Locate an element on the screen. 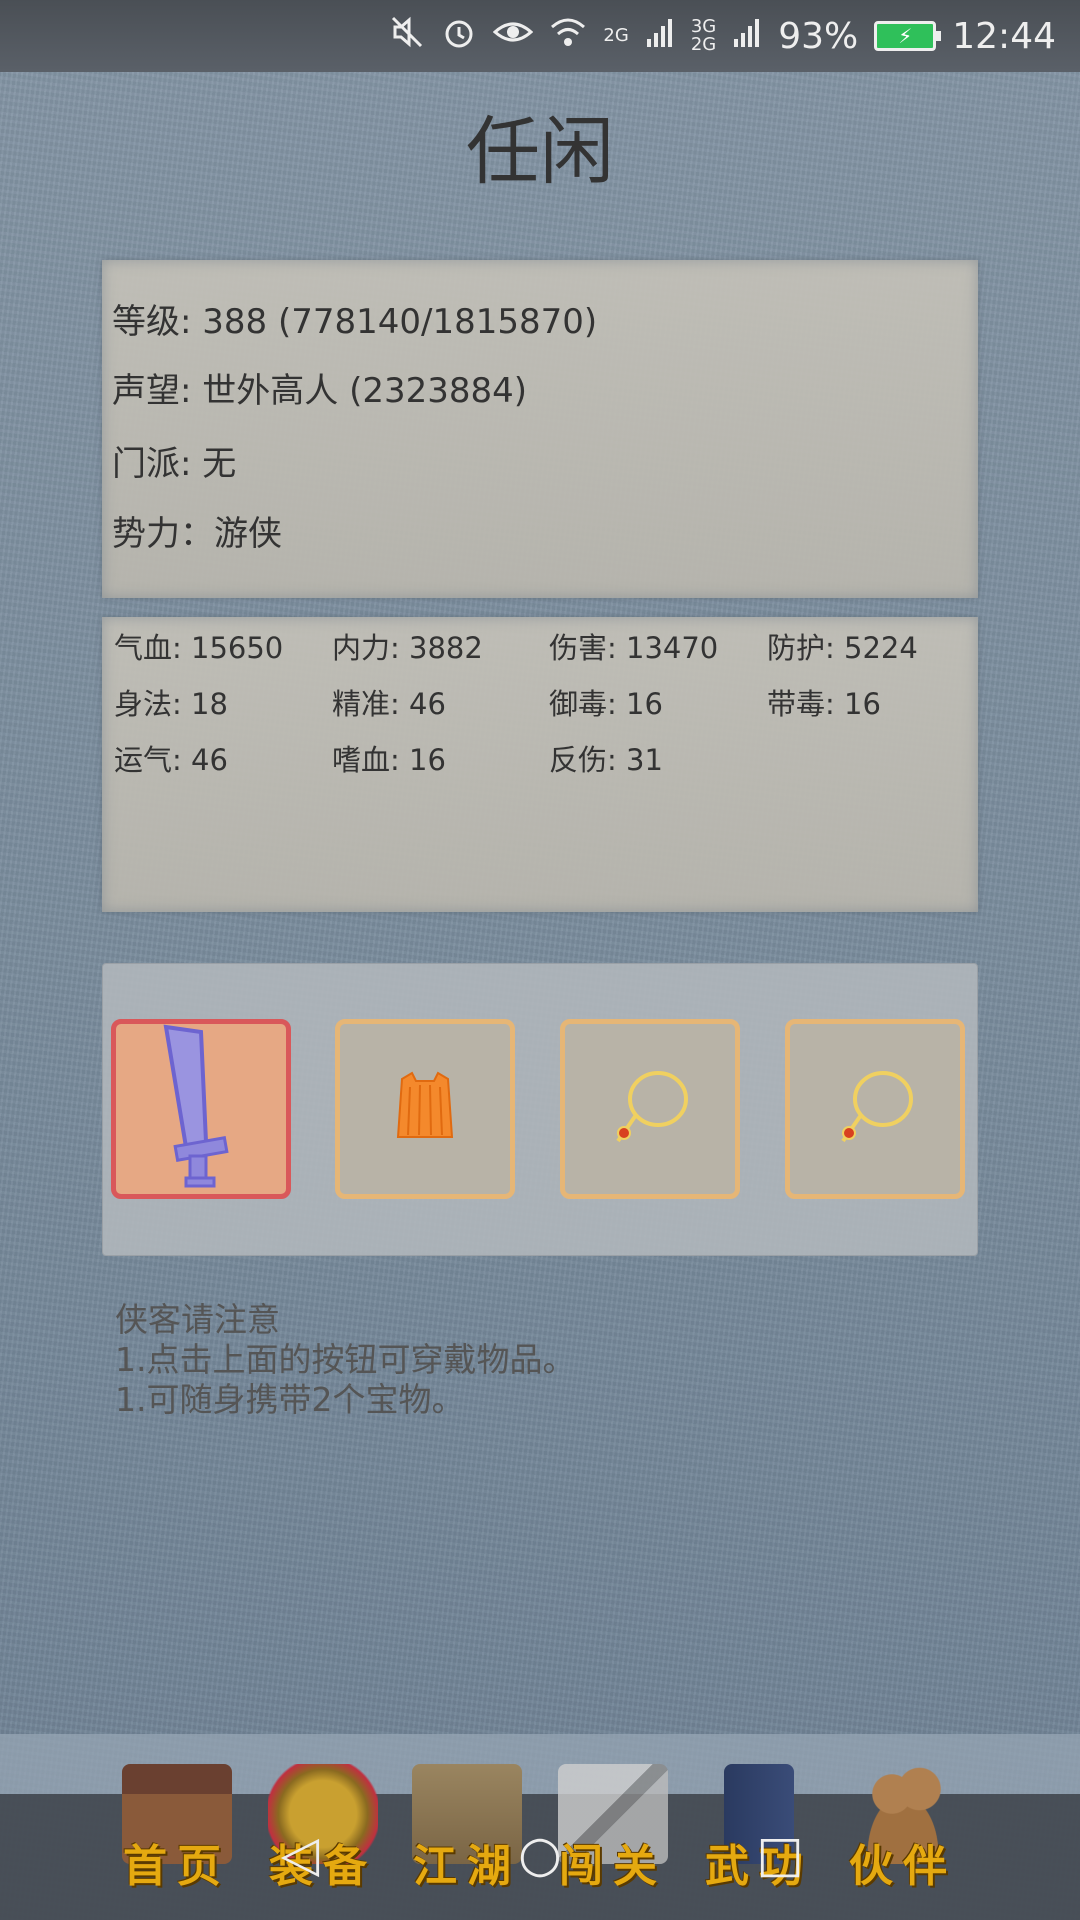 The width and height of the screenshot is (1080, 1920). nav-jianghu-label: 江湖 is located at coordinates (467, 1866).